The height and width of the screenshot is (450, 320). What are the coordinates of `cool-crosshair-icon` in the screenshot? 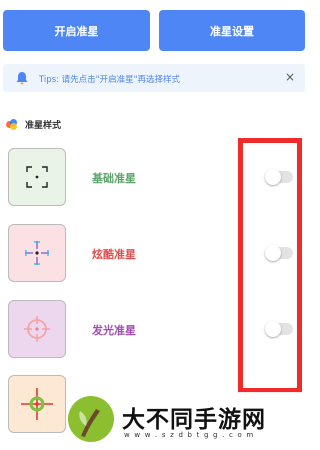 It's located at (37, 253).